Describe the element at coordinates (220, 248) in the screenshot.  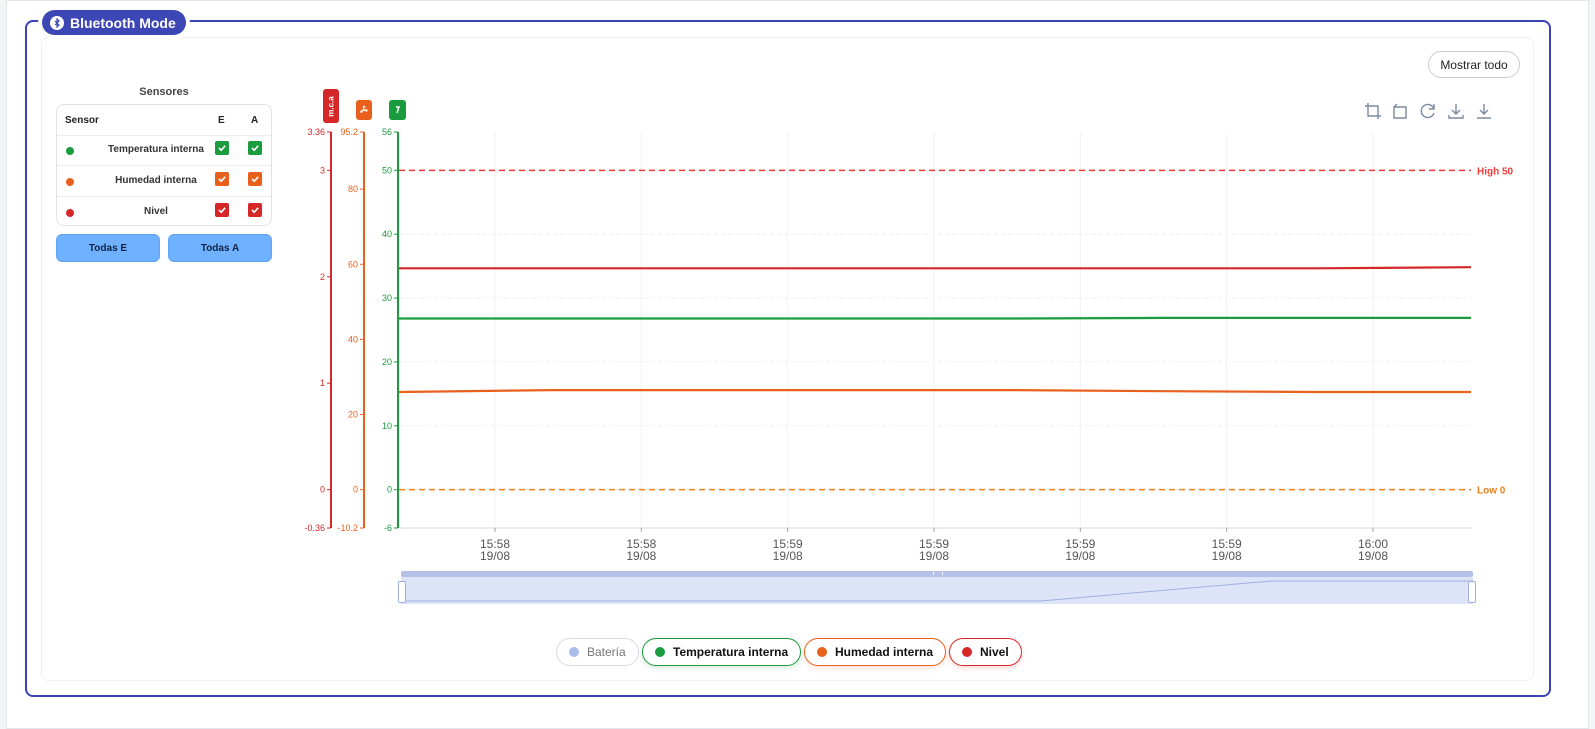
I see `all-a-button: Todas A` at that location.